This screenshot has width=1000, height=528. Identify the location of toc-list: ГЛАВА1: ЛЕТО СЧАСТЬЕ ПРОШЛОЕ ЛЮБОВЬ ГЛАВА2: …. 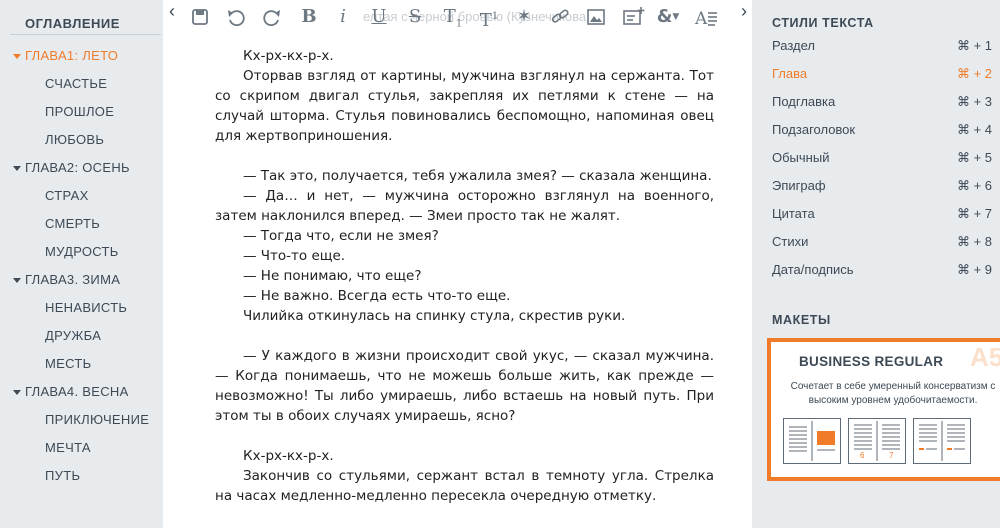
(81, 266).